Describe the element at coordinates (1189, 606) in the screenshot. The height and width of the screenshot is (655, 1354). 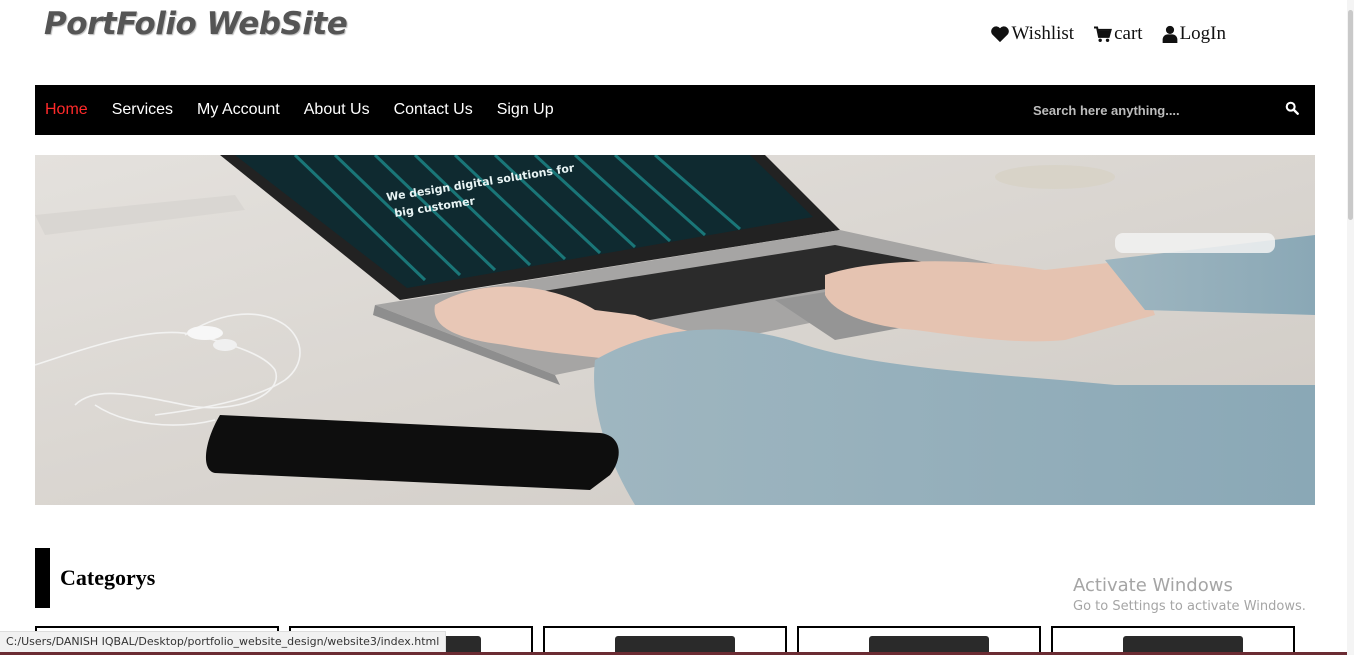
I see `watermark-subtitle: Go to Settings to activate Windows.` at that location.